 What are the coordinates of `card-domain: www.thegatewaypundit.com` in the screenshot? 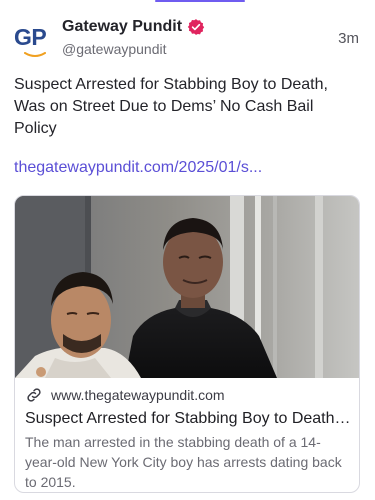 It's located at (138, 395).